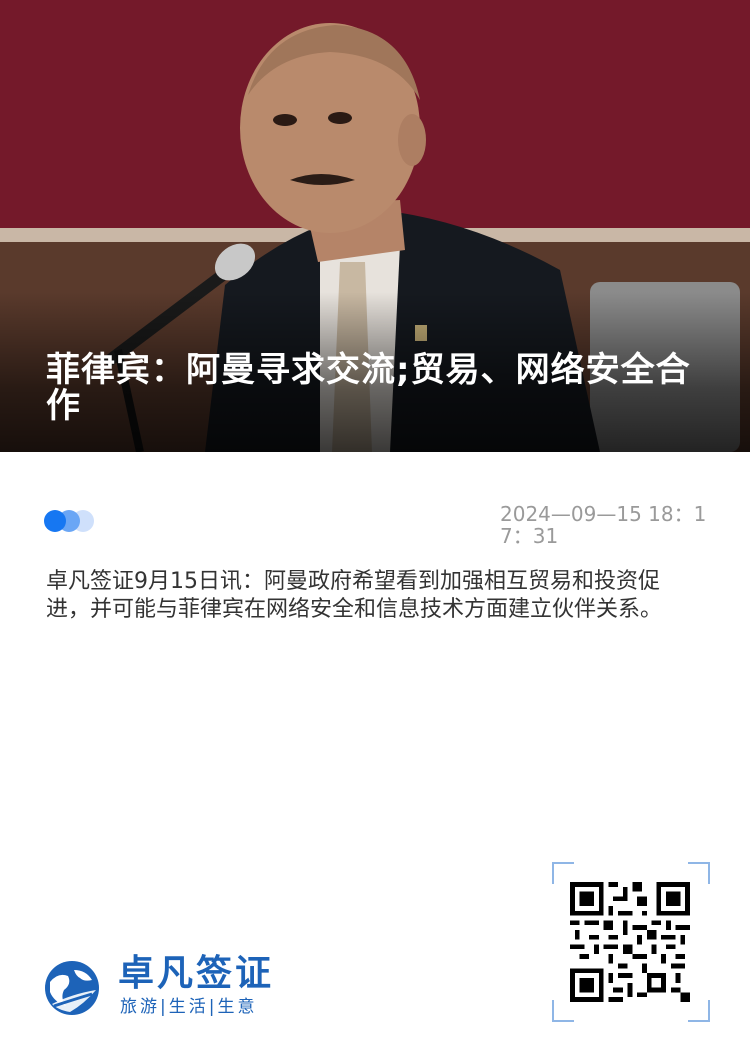  What do you see at coordinates (189, 1007) in the screenshot?
I see `brand-tagline: 旅游|生活|生意` at bounding box center [189, 1007].